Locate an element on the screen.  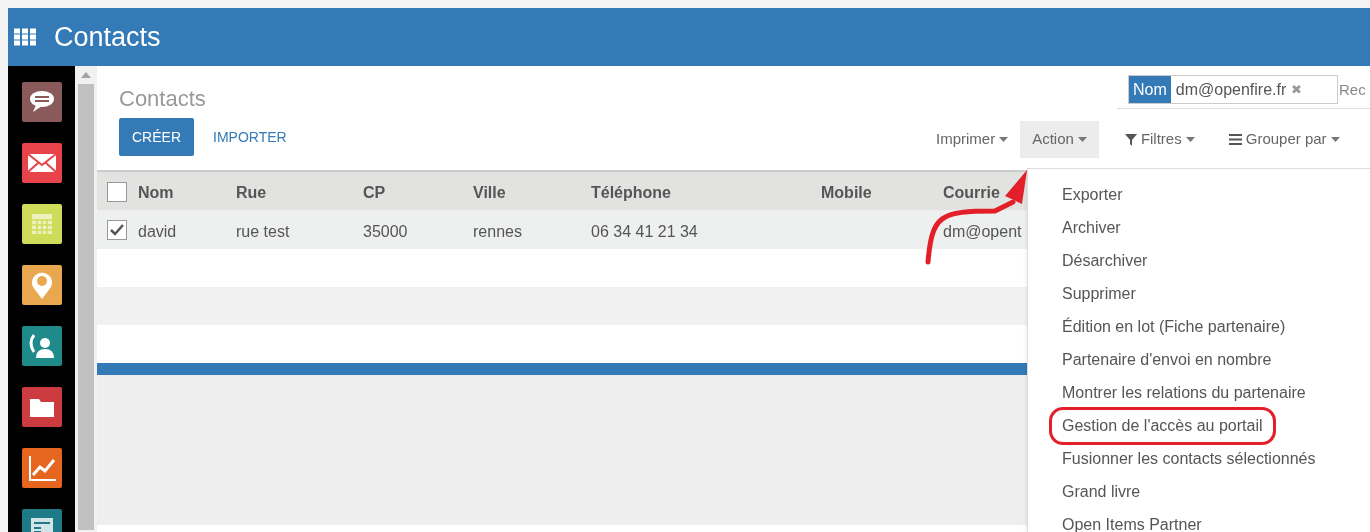
mail-app-icon is located at coordinates (41, 163).